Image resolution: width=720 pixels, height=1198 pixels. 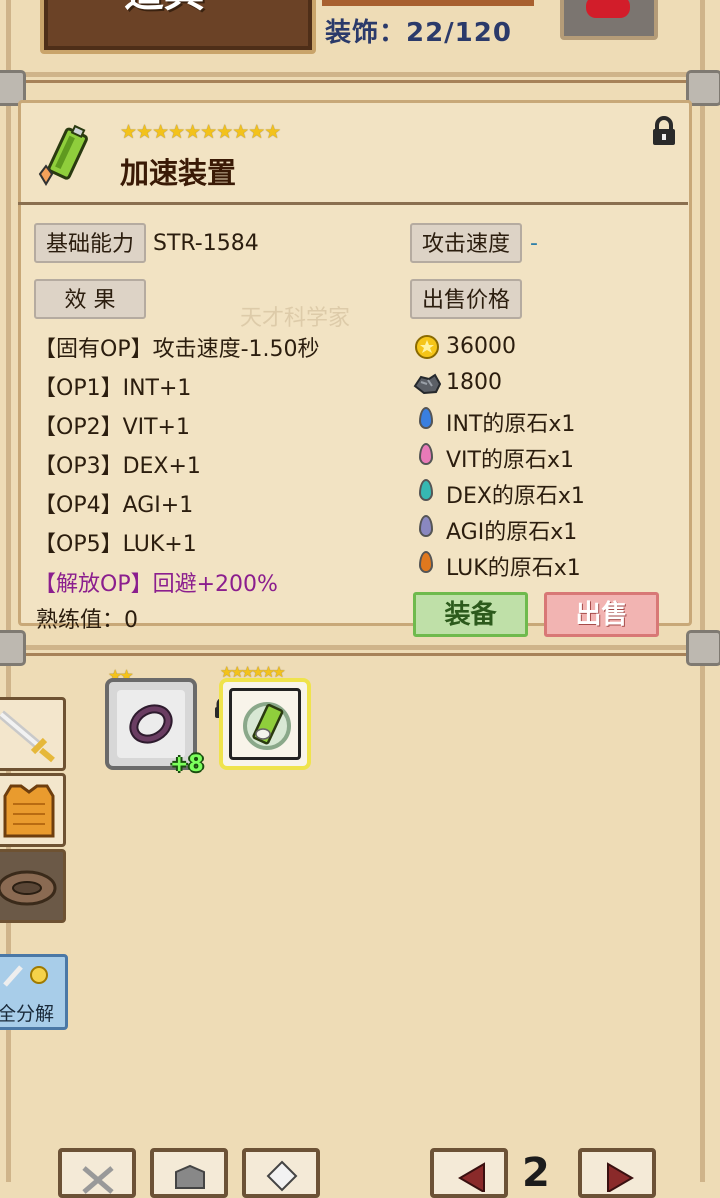 I want to click on vit-gem-icon, so click(x=426, y=454).